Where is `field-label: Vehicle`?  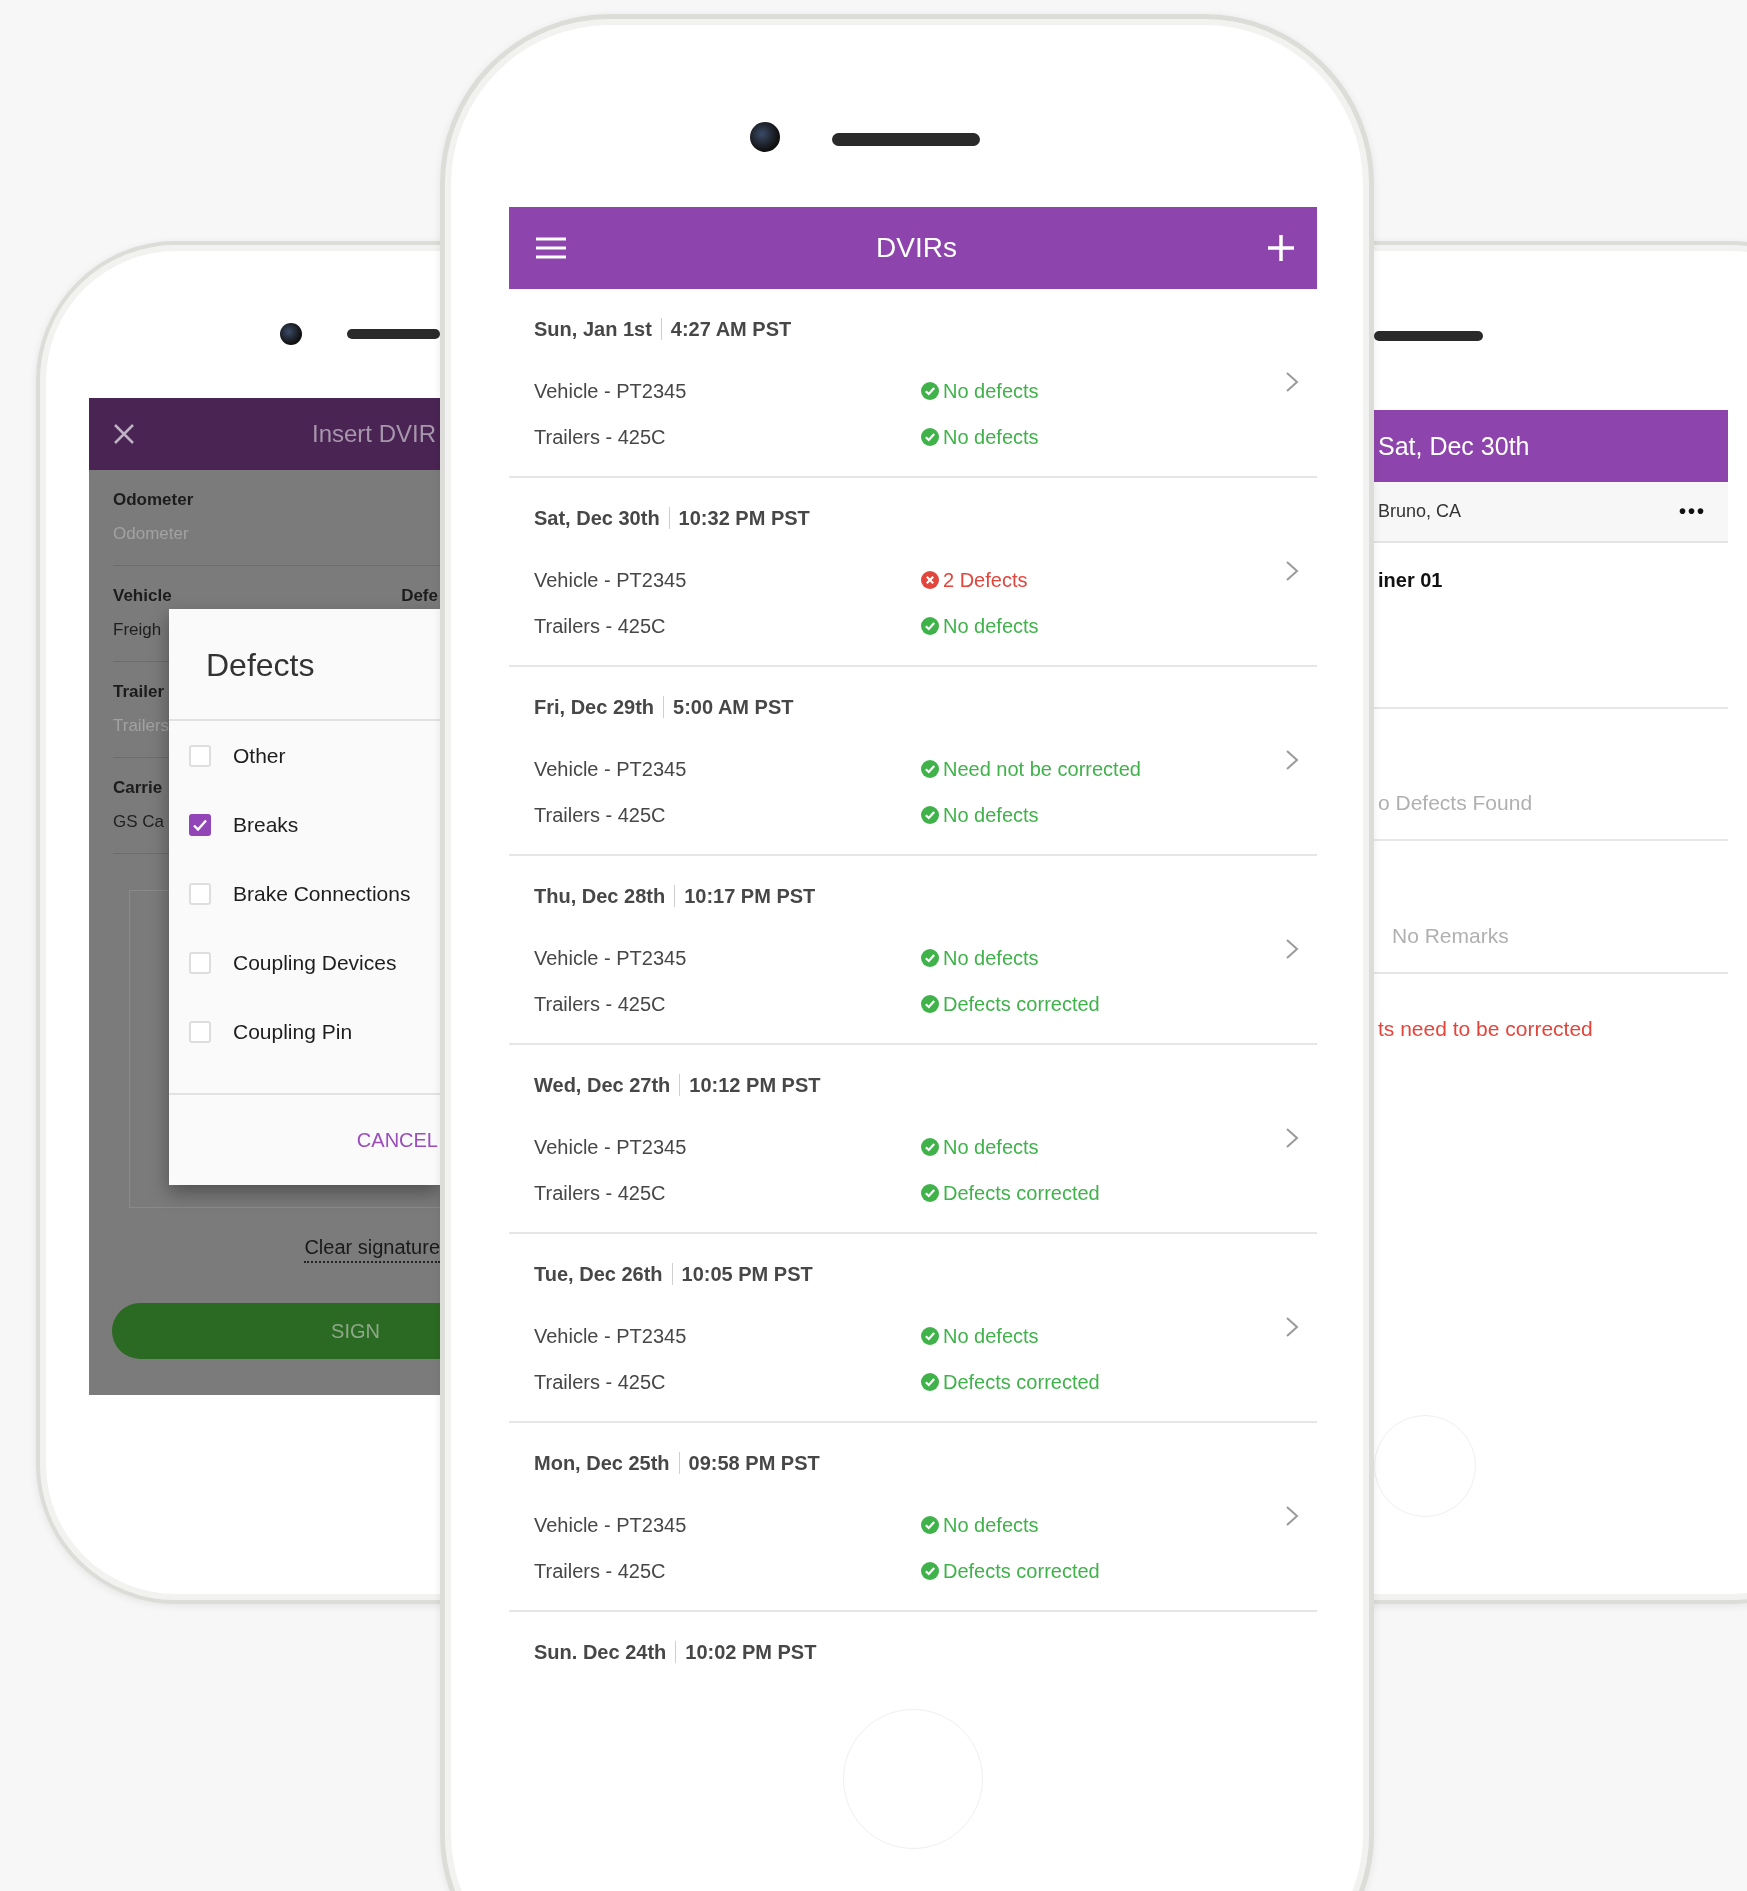 field-label: Vehicle is located at coordinates (142, 596).